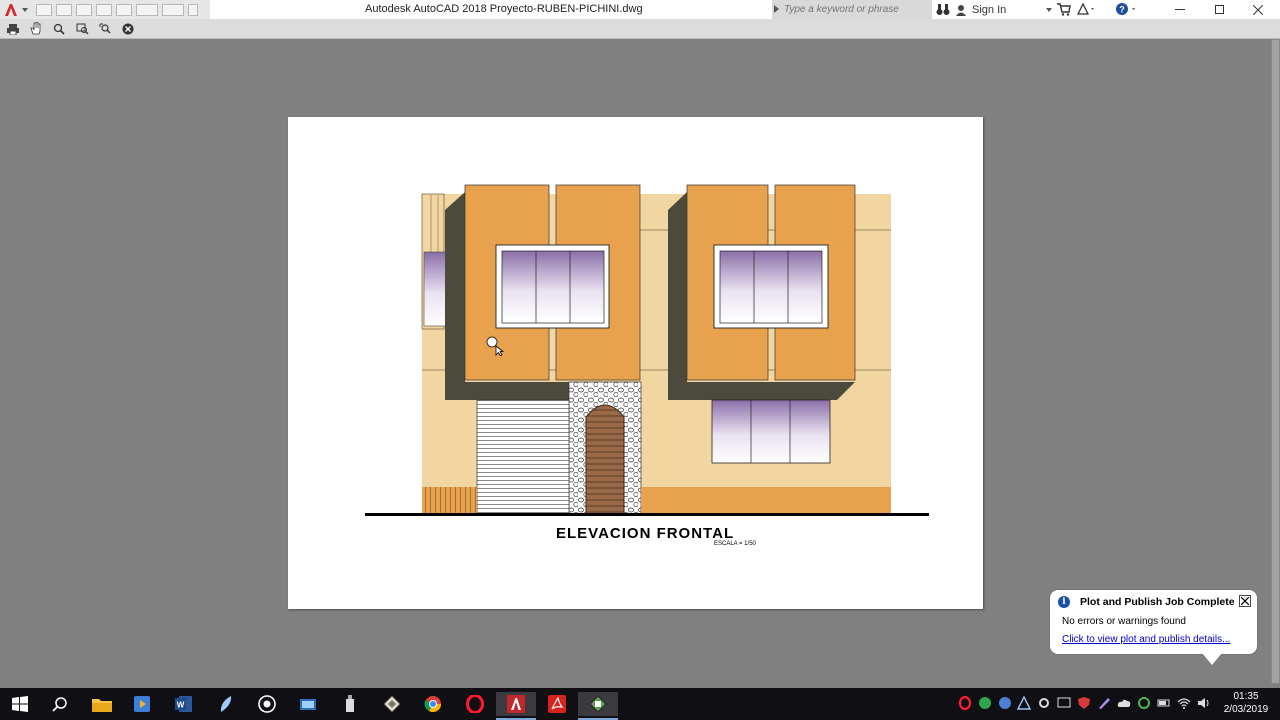 Image resolution: width=1280 pixels, height=720 pixels. Describe the element at coordinates (11, 9) in the screenshot. I see `autocad-logo-icon` at that location.